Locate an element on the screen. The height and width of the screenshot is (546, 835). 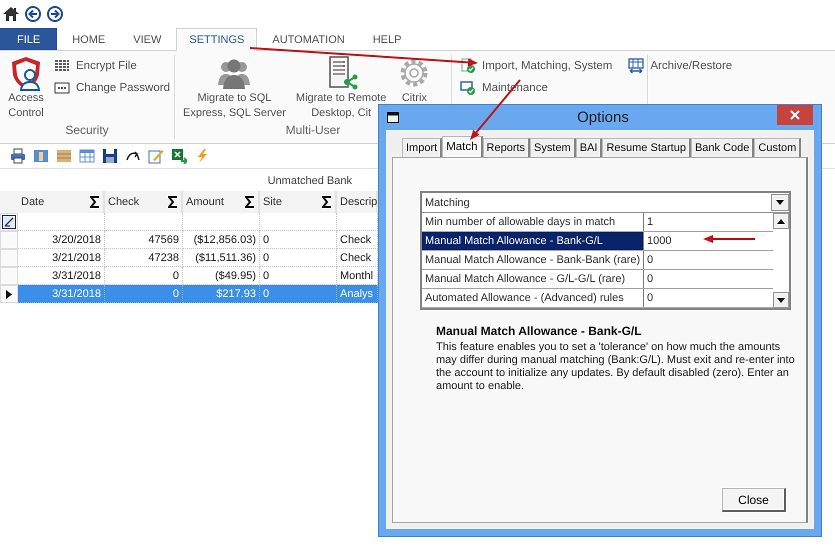
table-cell: Analys is located at coordinates (357, 294).